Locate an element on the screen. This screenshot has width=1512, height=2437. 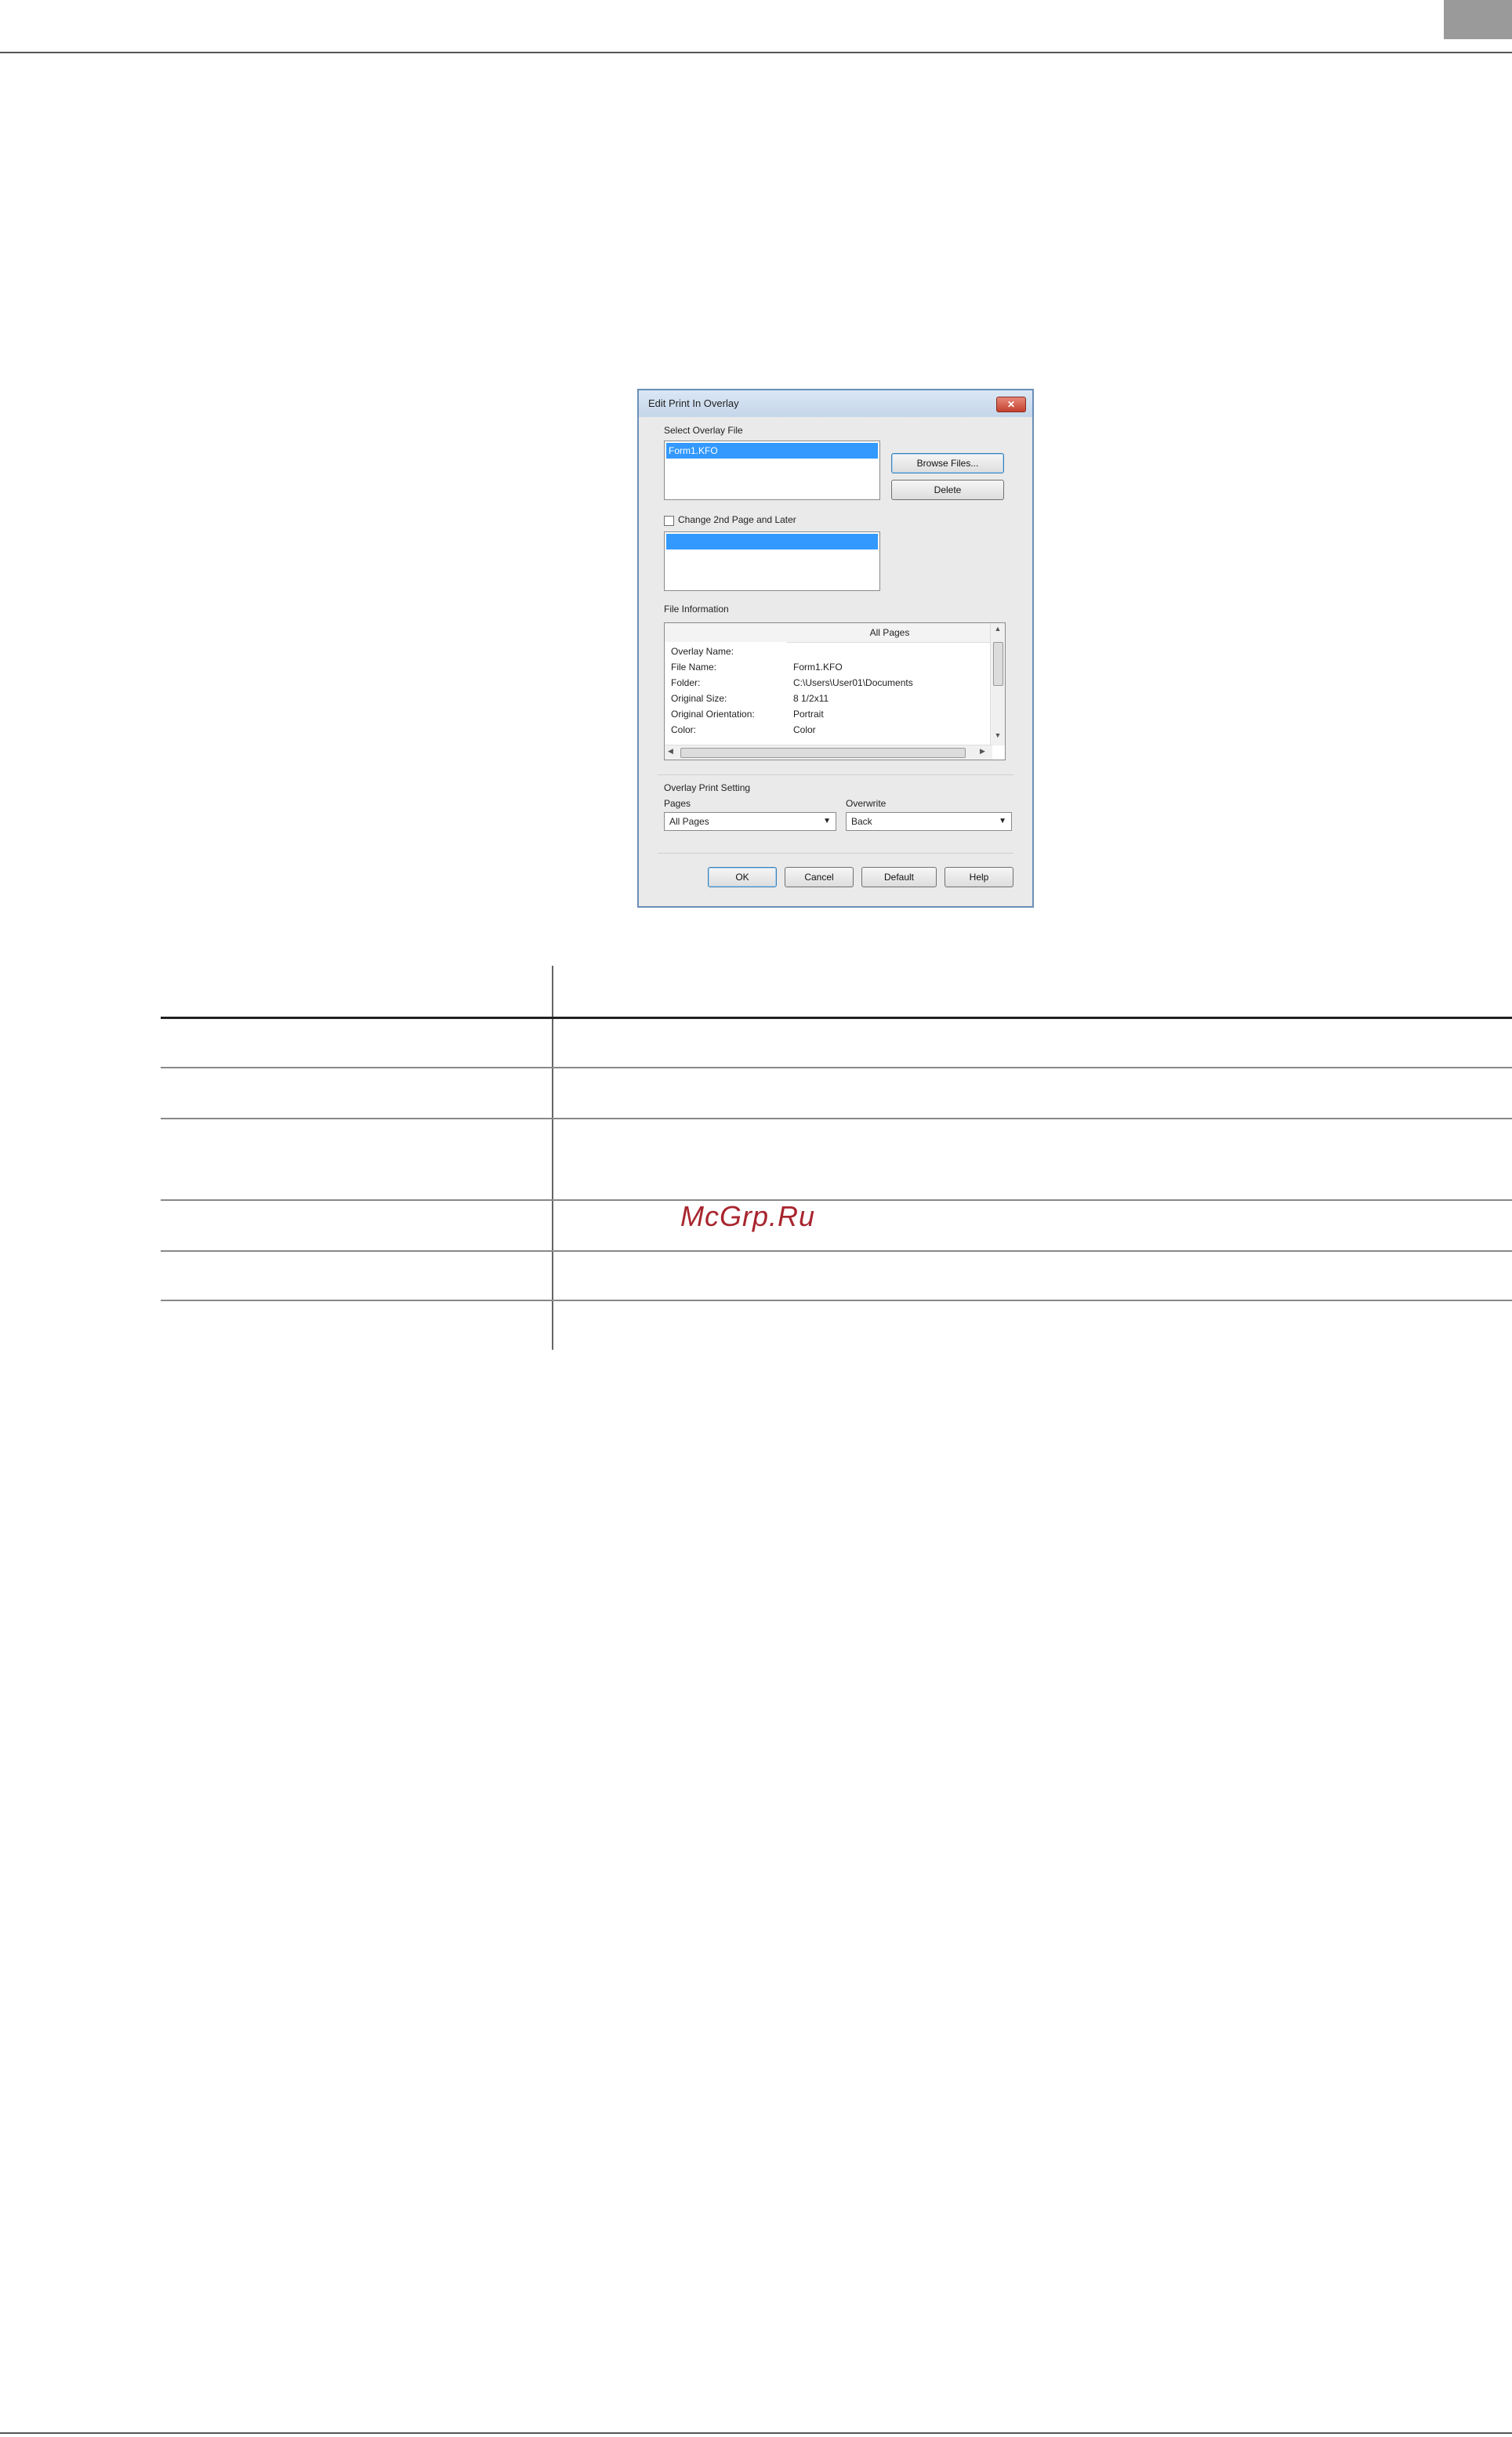
table-header-rule is located at coordinates (836, 1018).